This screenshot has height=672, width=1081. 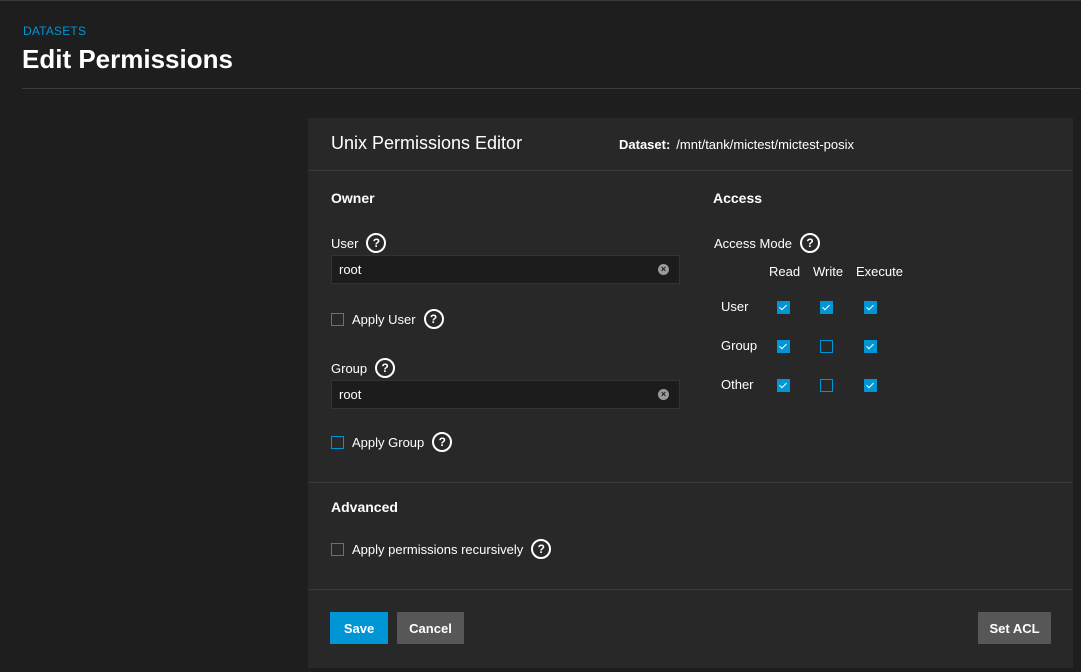 I want to click on access-section-title: Access, so click(x=738, y=198).